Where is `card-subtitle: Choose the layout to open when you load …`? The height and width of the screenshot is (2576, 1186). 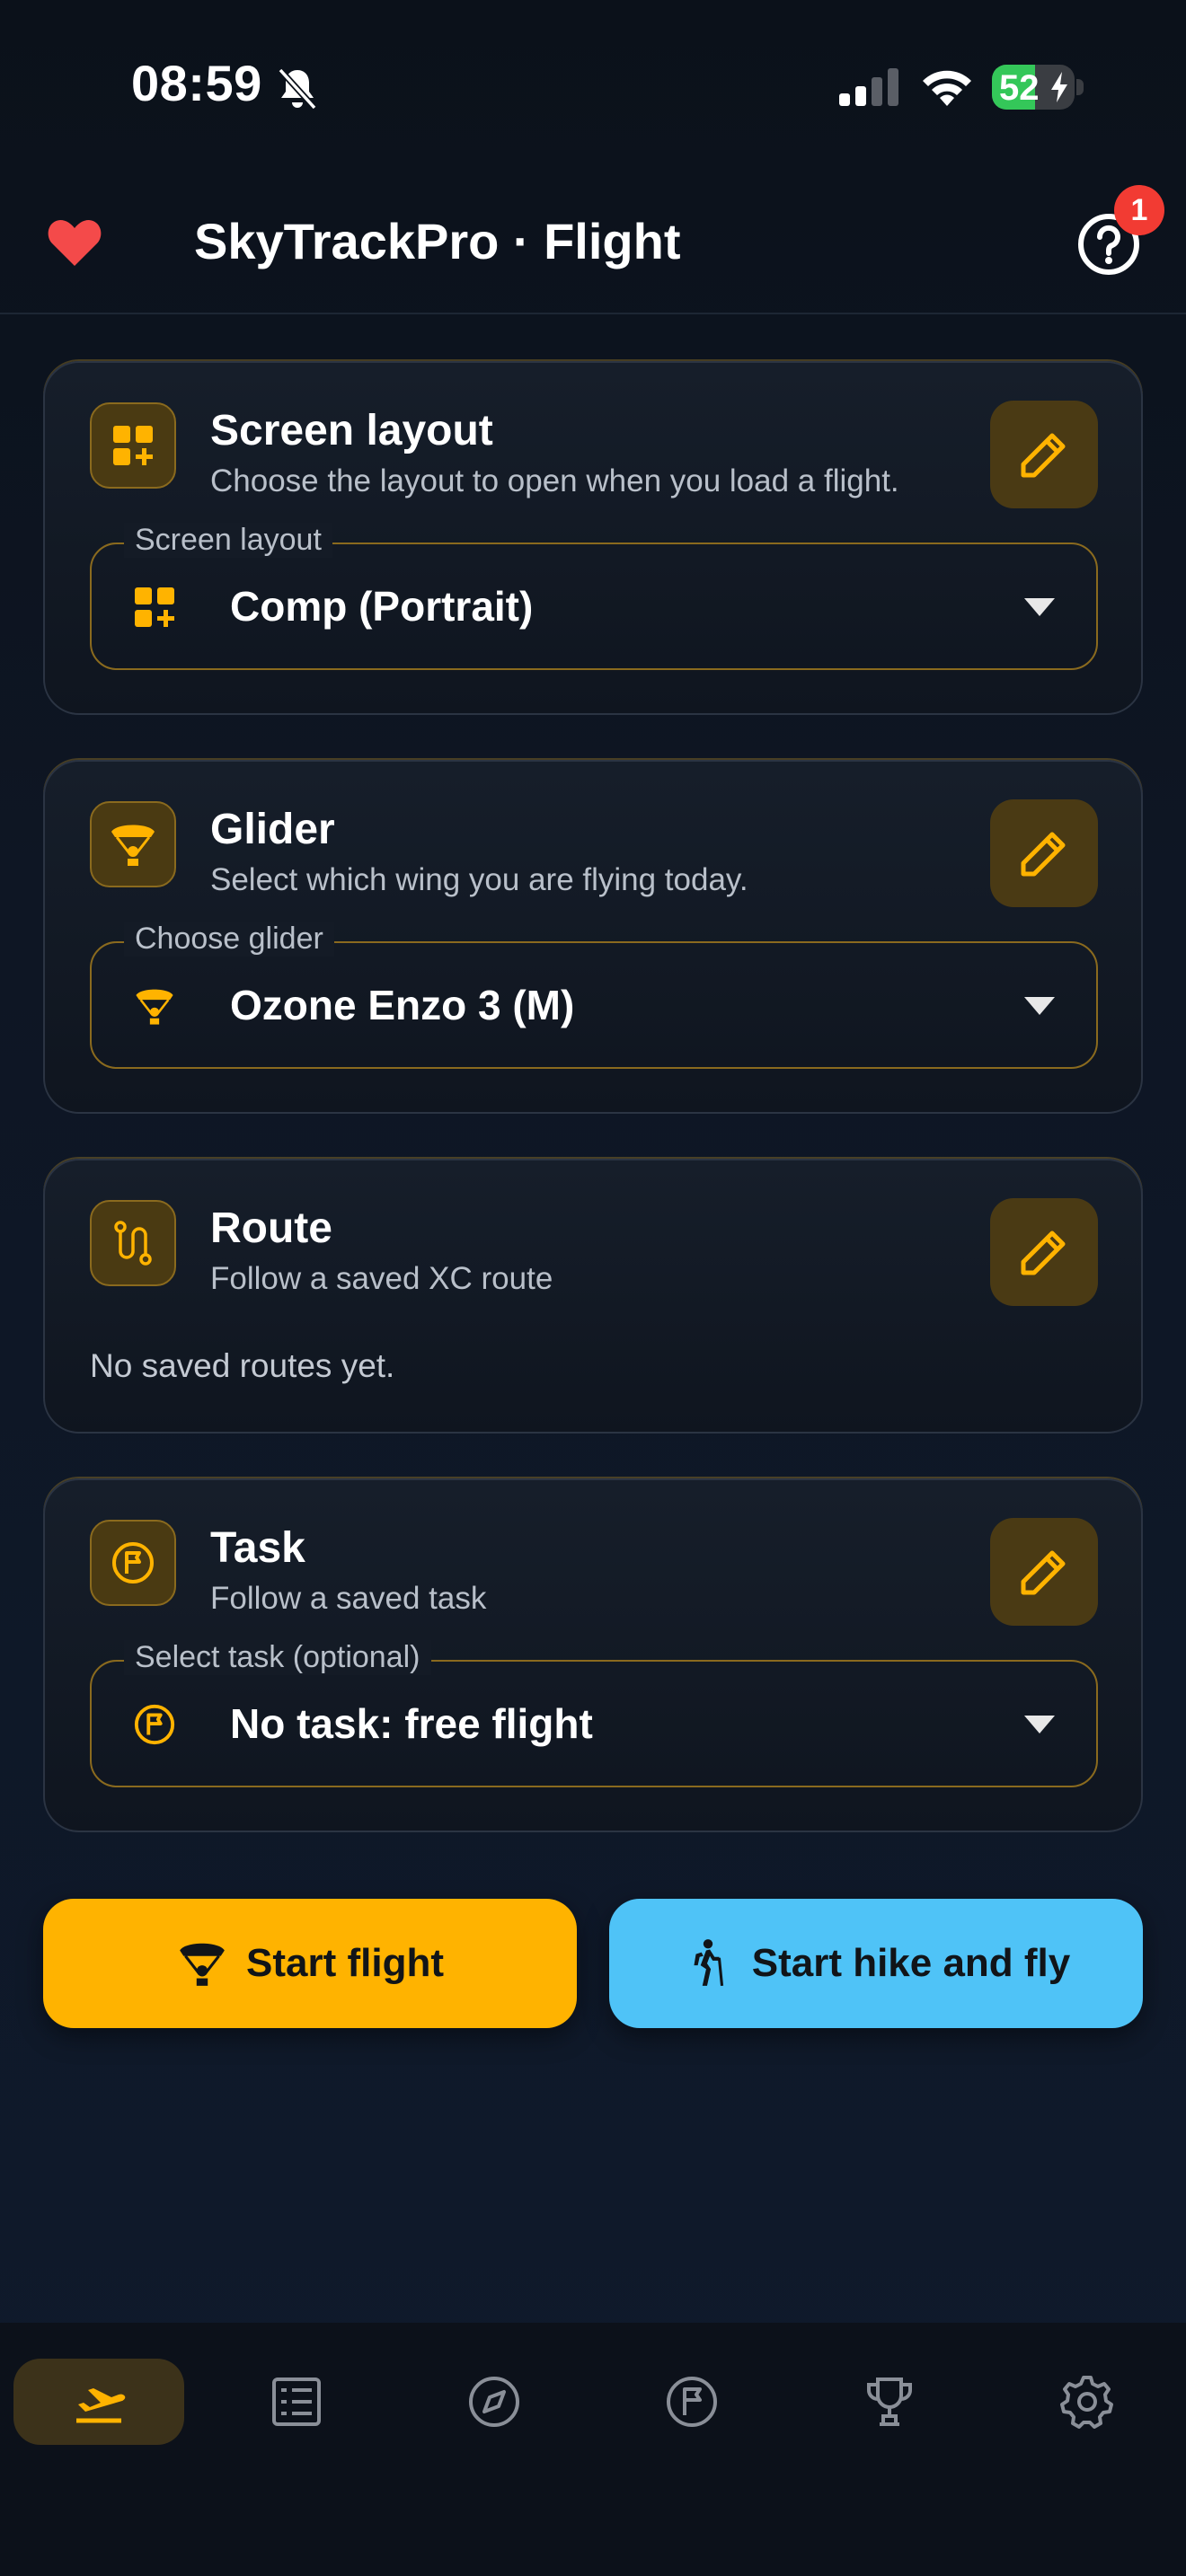 card-subtitle: Choose the layout to open when you load … is located at coordinates (554, 480).